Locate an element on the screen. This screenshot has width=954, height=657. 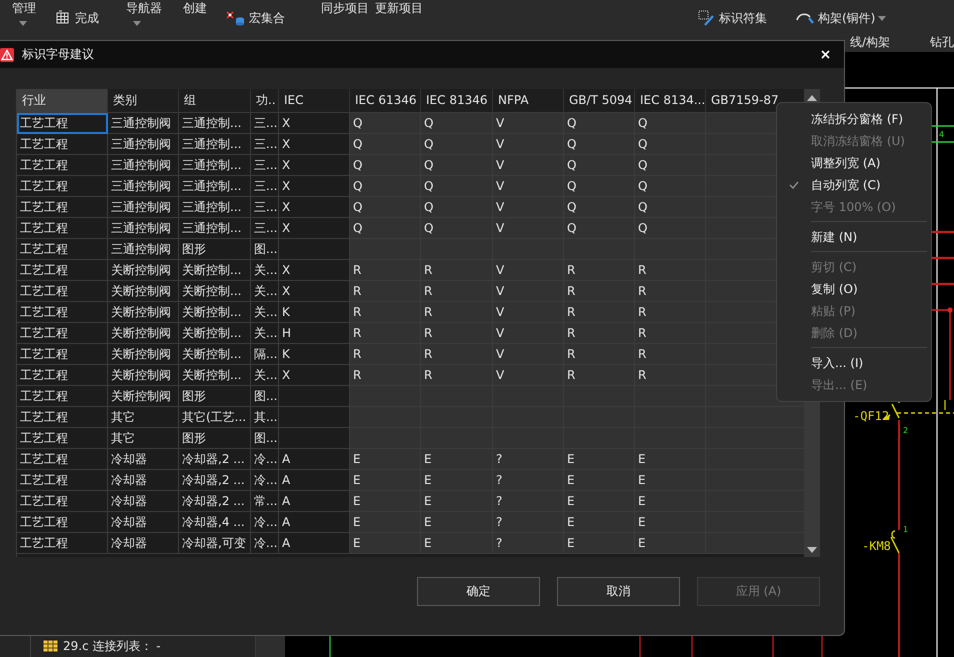
column-header: 组 is located at coordinates (215, 101).